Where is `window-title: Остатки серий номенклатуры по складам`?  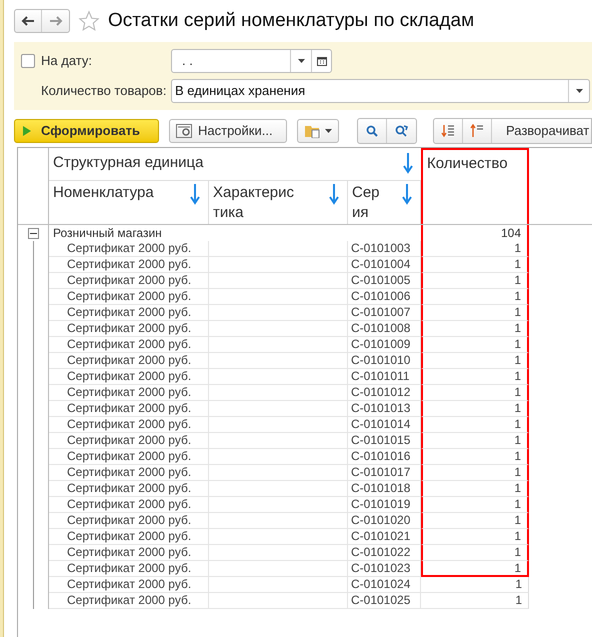
window-title: Остатки серий номенклатуры по складам is located at coordinates (291, 20).